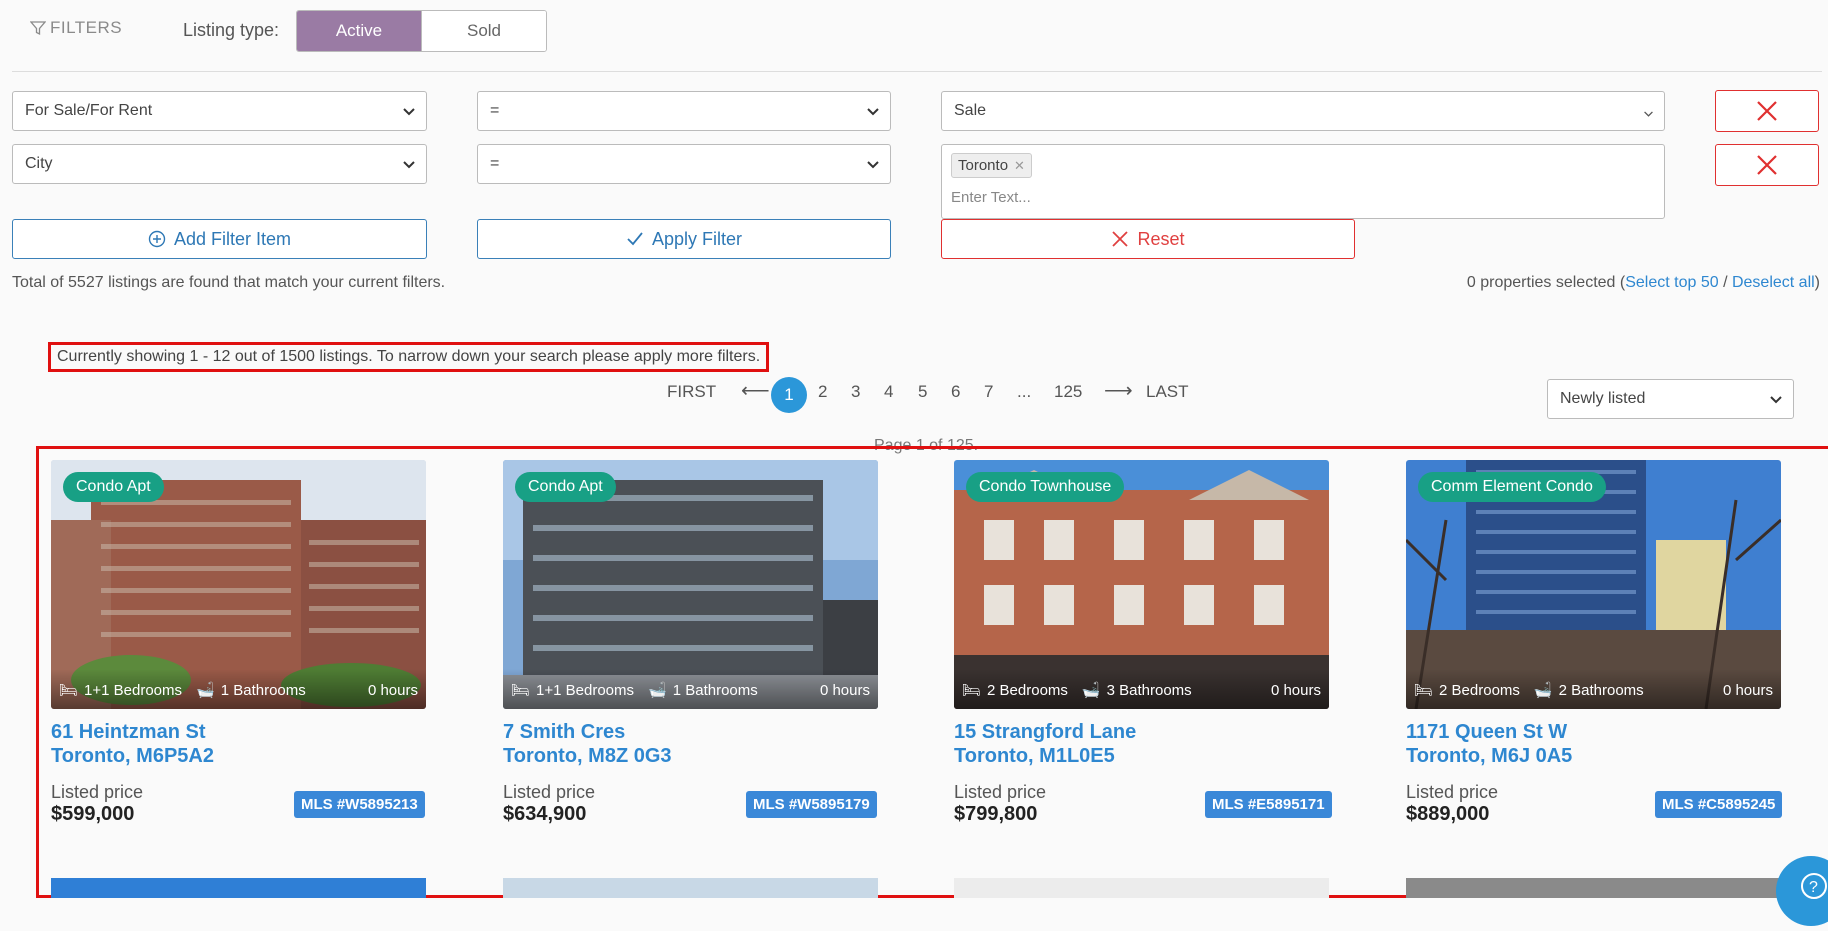 Image resolution: width=1828 pixels, height=931 pixels. I want to click on filter-field-value-2: City, so click(39, 163).